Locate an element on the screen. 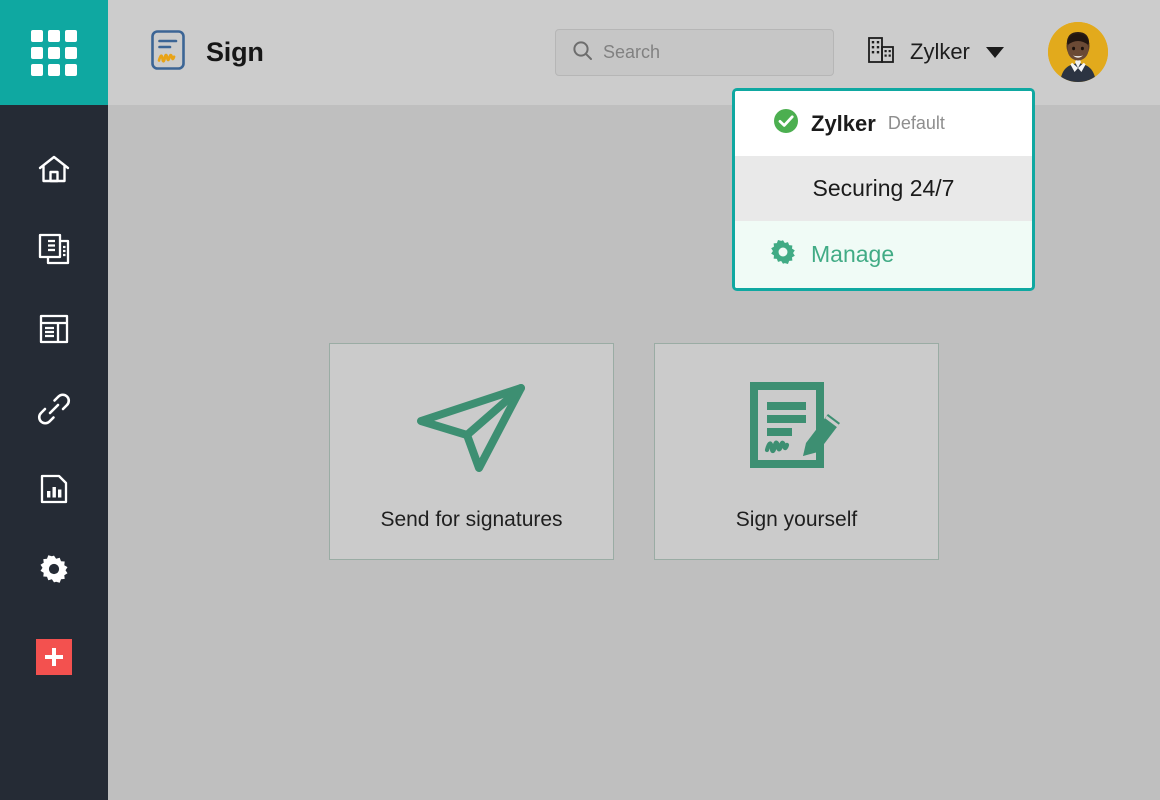  left-sidebar is located at coordinates (54, 400).